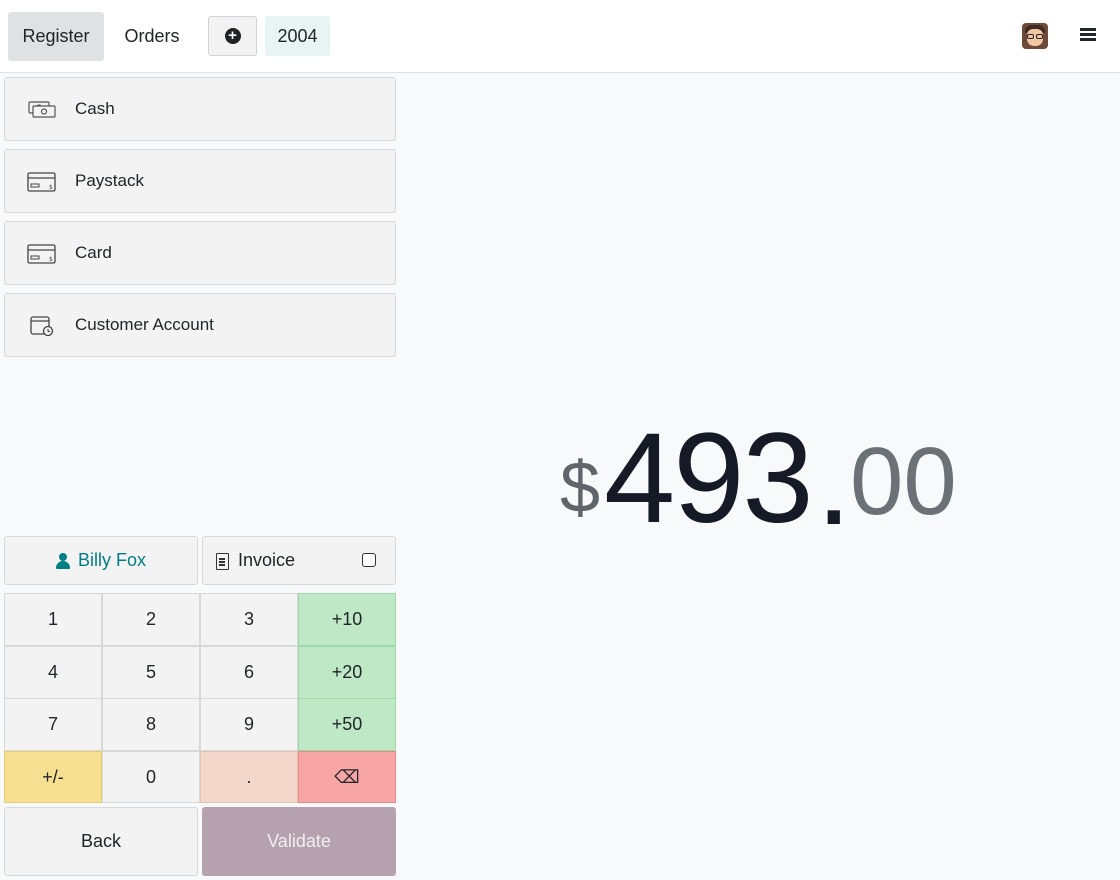 The height and width of the screenshot is (880, 1120). What do you see at coordinates (299, 560) in the screenshot?
I see `invoice-toggle: Invoice` at bounding box center [299, 560].